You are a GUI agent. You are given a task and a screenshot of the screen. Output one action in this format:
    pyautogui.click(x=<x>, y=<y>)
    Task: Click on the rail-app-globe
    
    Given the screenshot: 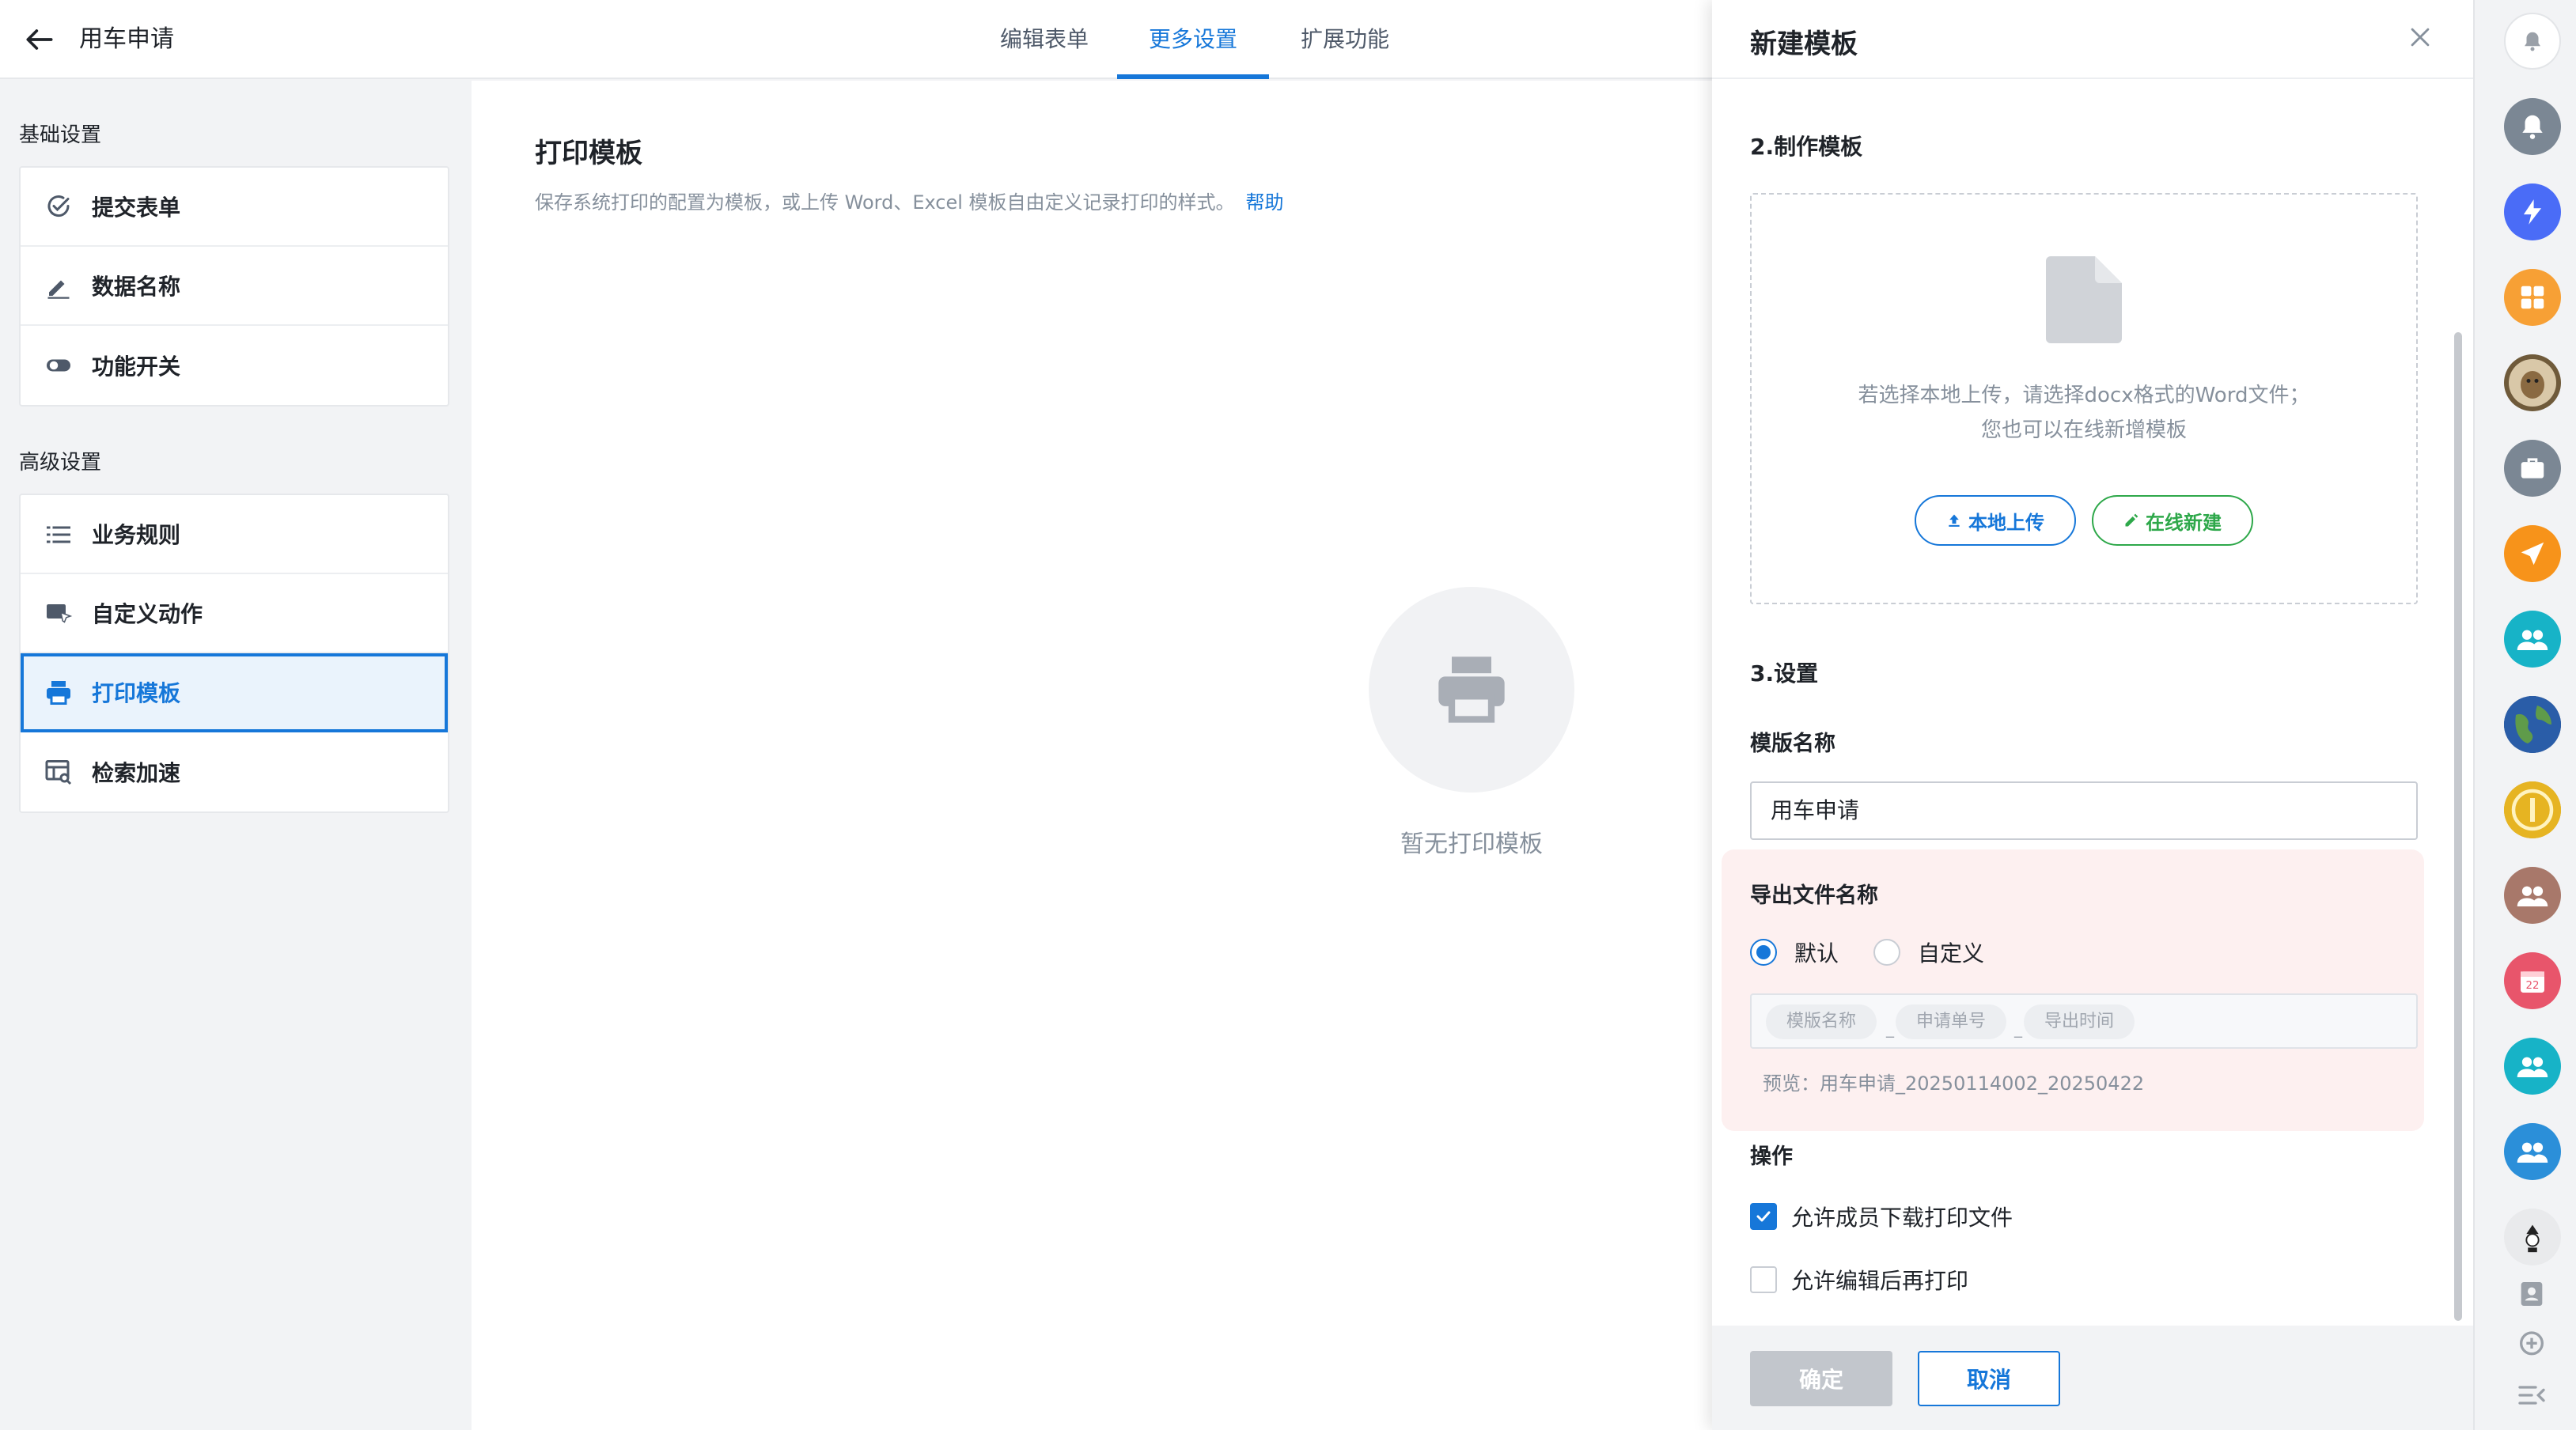 What is the action you would take?
    pyautogui.click(x=2532, y=724)
    